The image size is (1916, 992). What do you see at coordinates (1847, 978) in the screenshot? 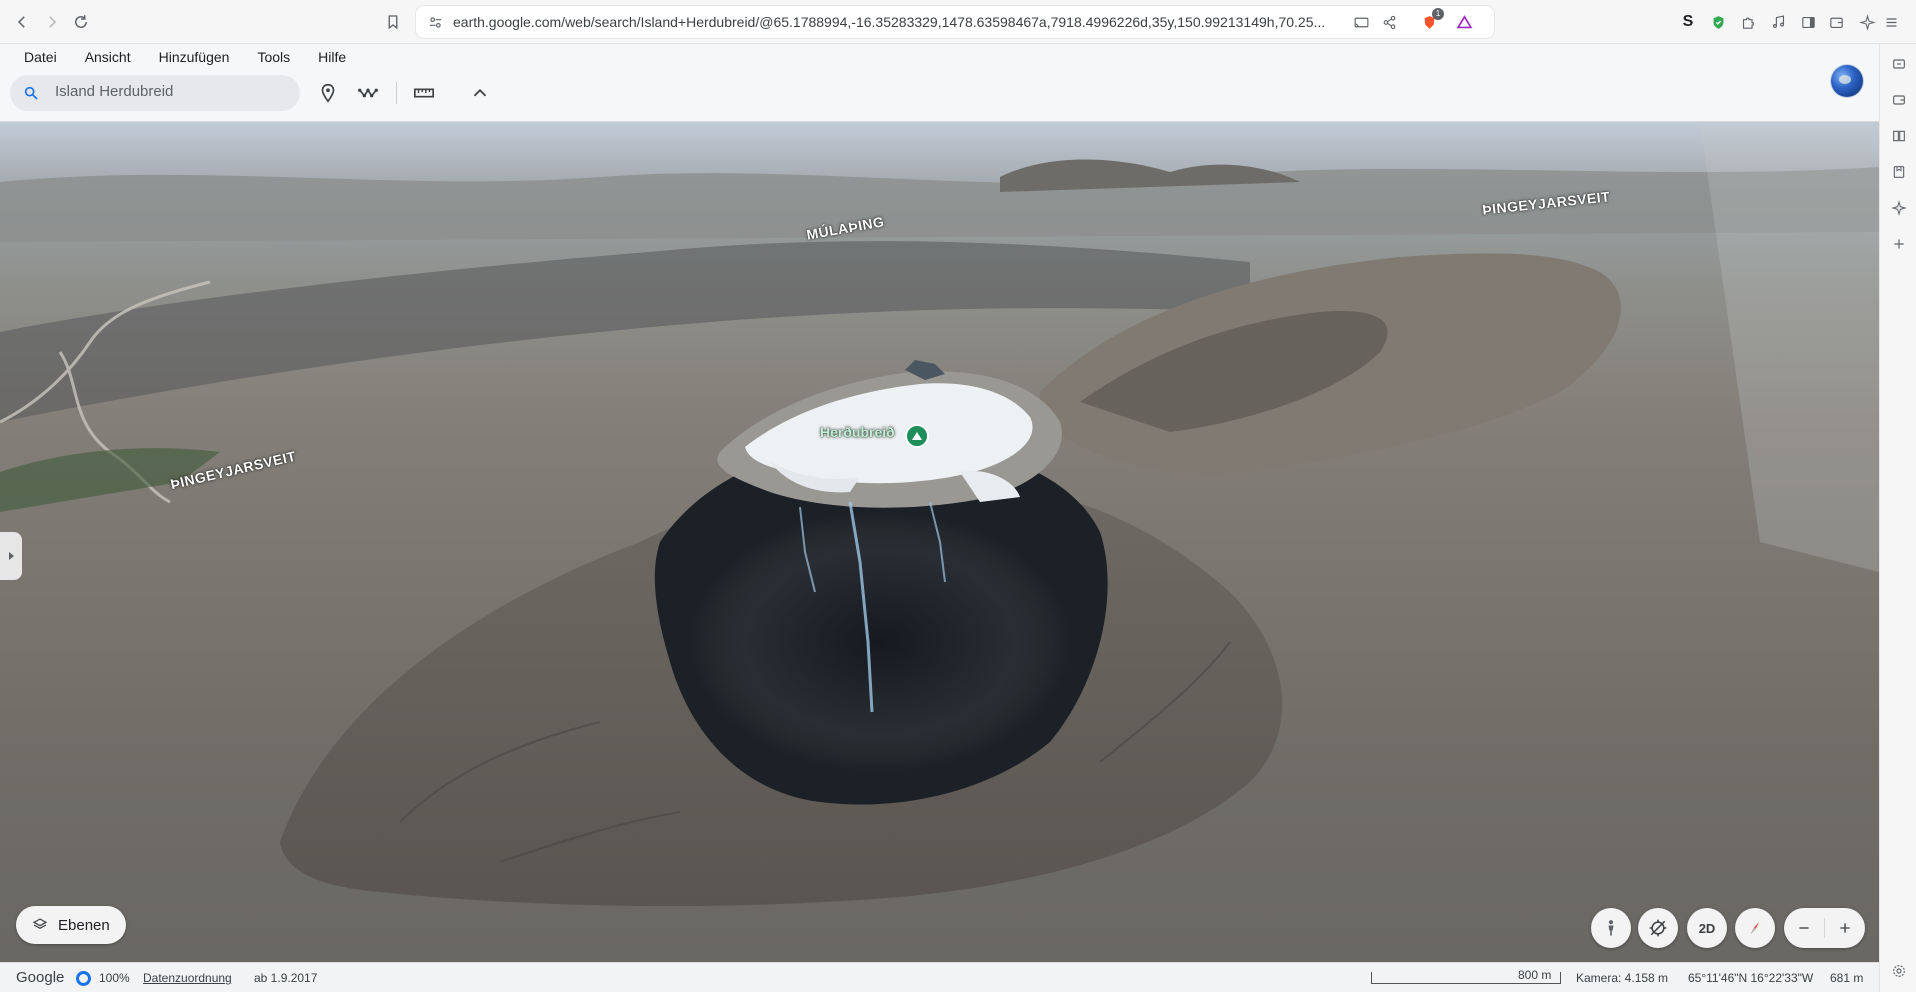
I see `terrain-elevation: 681 m` at bounding box center [1847, 978].